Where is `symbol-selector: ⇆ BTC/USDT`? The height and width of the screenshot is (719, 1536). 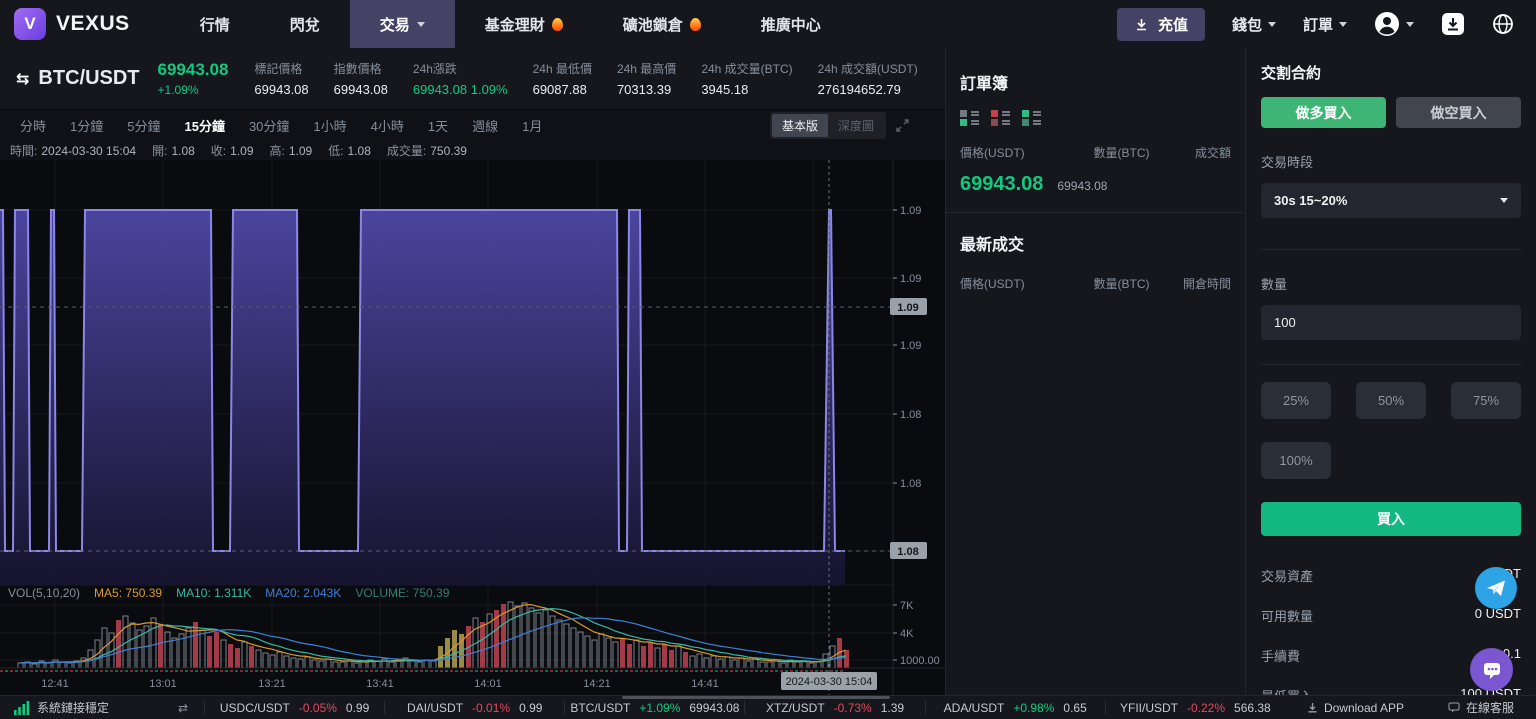
symbol-selector: ⇆ BTC/USDT is located at coordinates (79, 78).